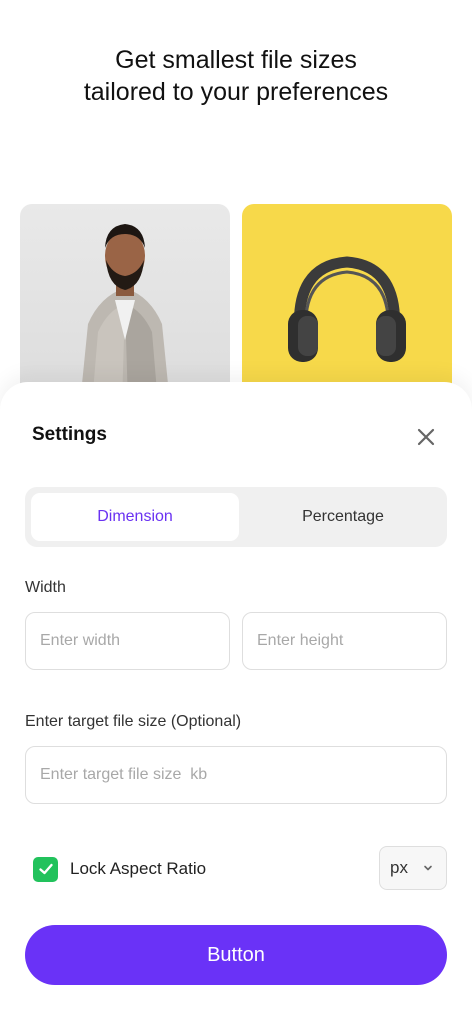 Image resolution: width=472 pixels, height=1024 pixels. I want to click on close-button, so click(426, 437).